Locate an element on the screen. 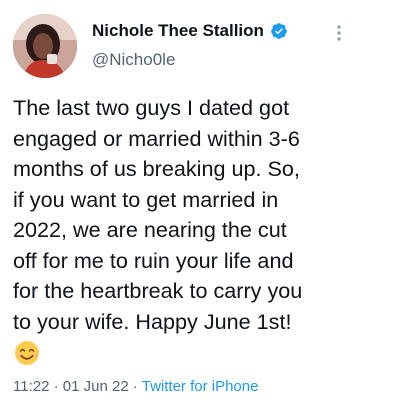 Image resolution: width=414 pixels, height=411 pixels. author-name-row: Nichole Thee Stallion is located at coordinates (190, 31).